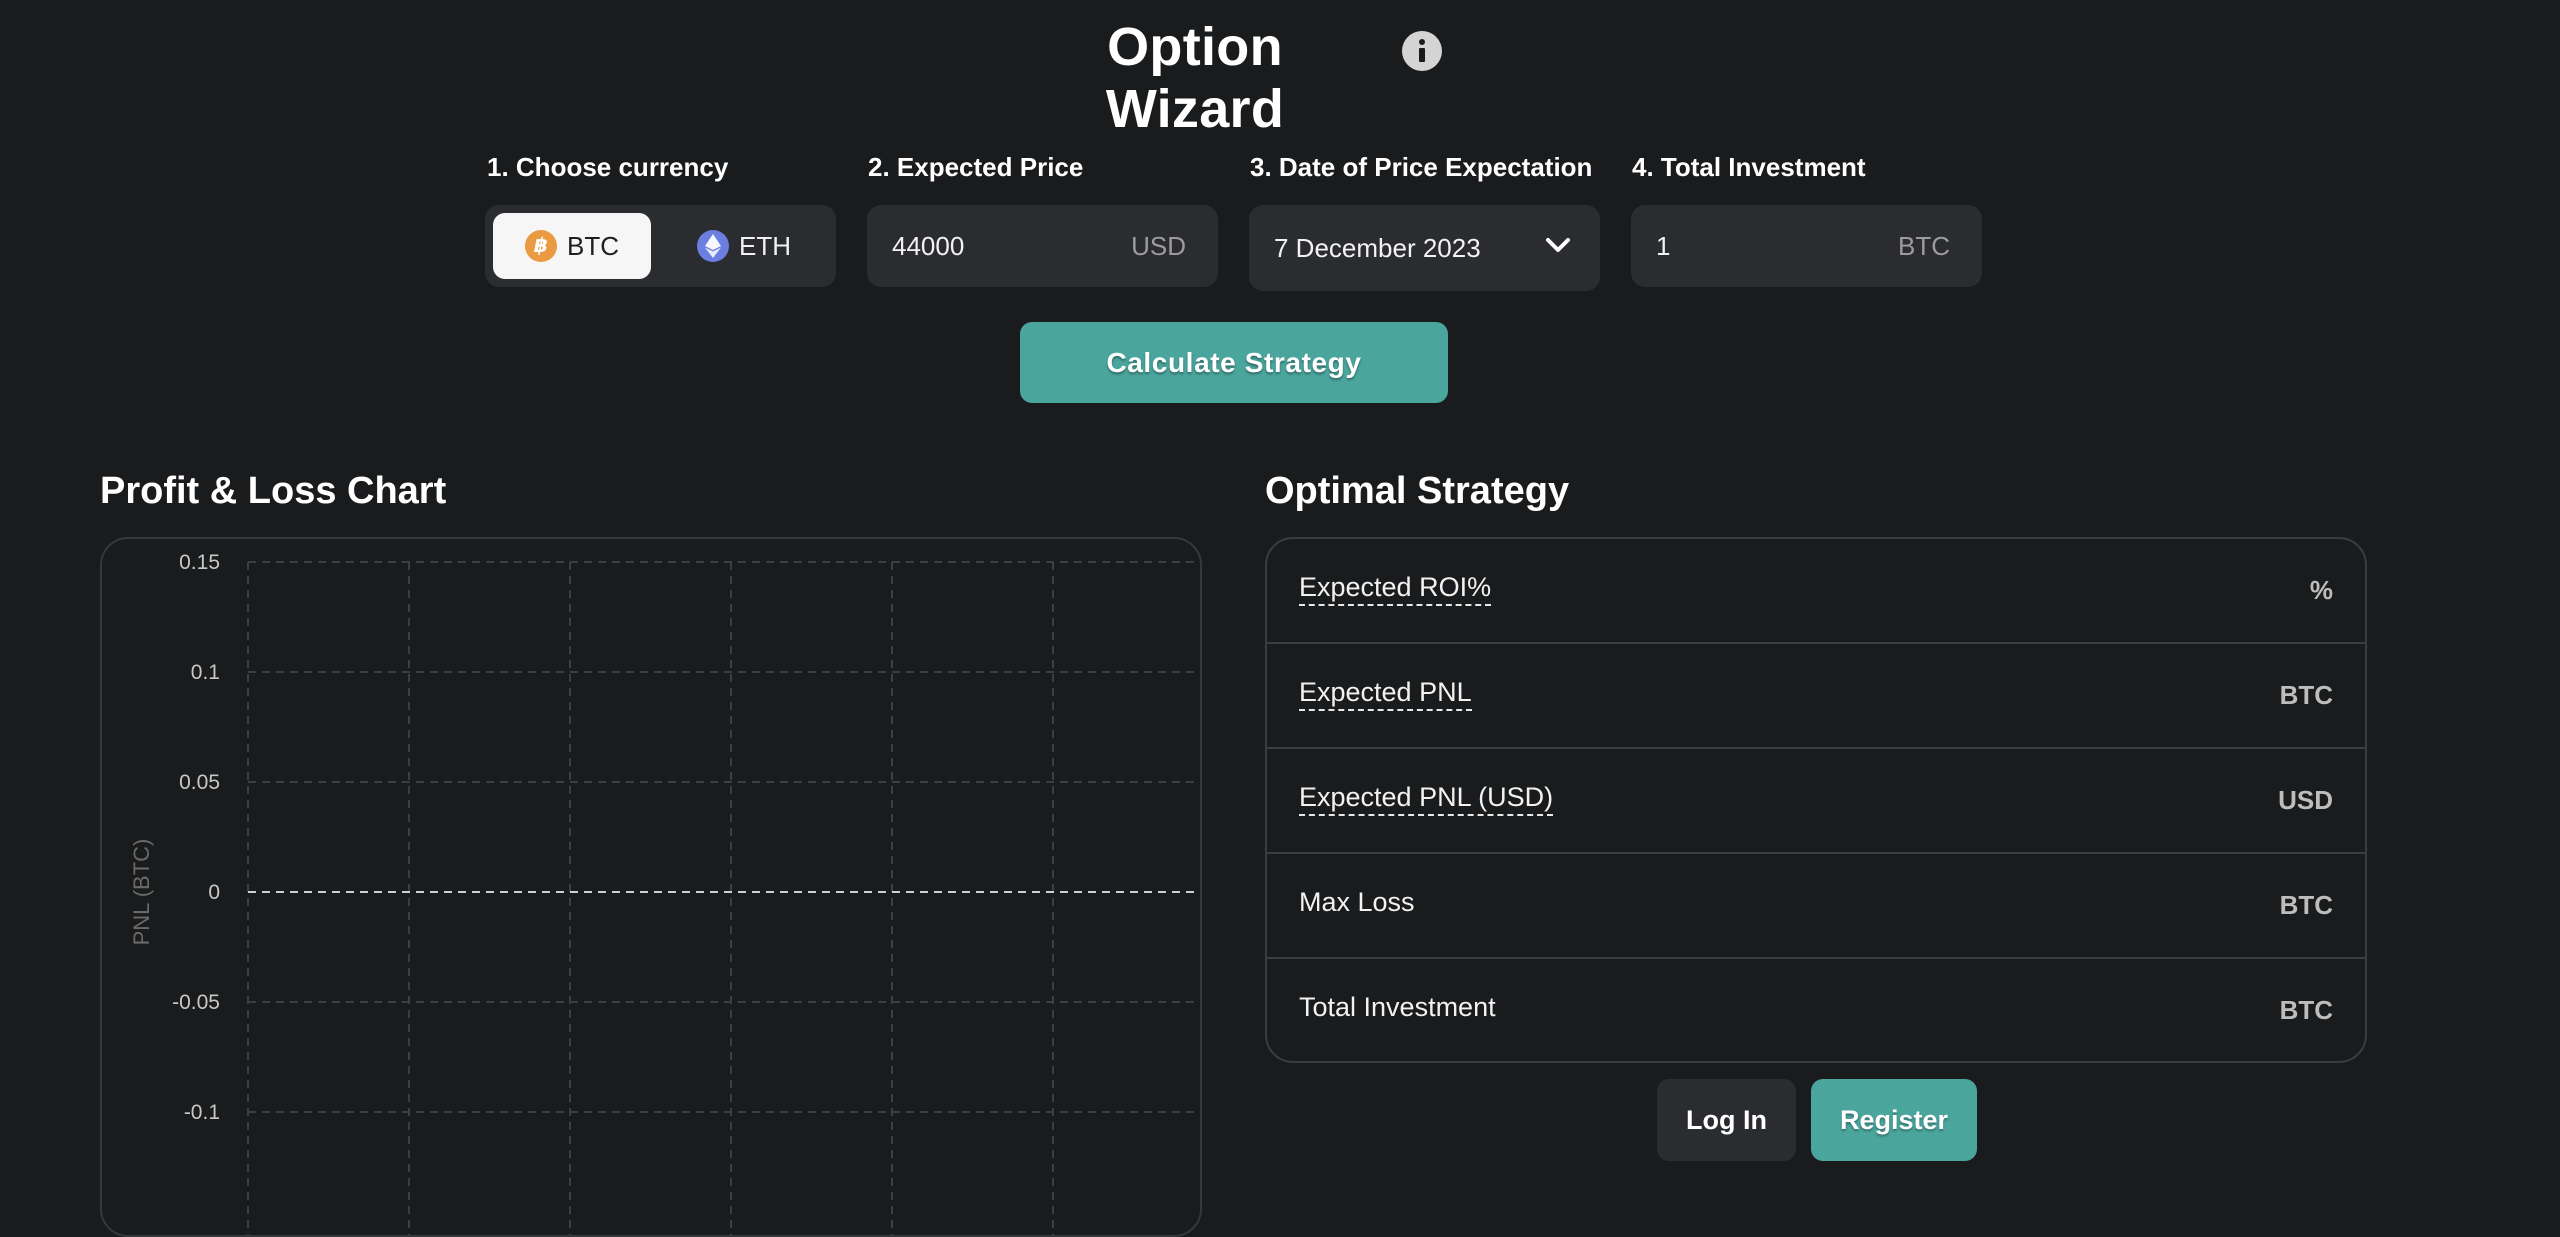 This screenshot has width=2560, height=1237. I want to click on expected-price-field: USD, so click(1042, 246).